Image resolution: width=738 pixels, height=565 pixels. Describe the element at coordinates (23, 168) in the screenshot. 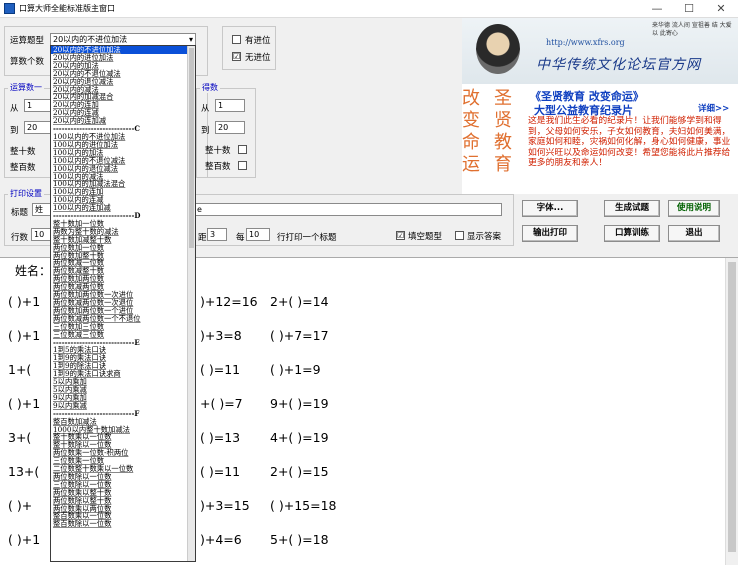

I see `operand-hundreds-label: 整百数` at that location.